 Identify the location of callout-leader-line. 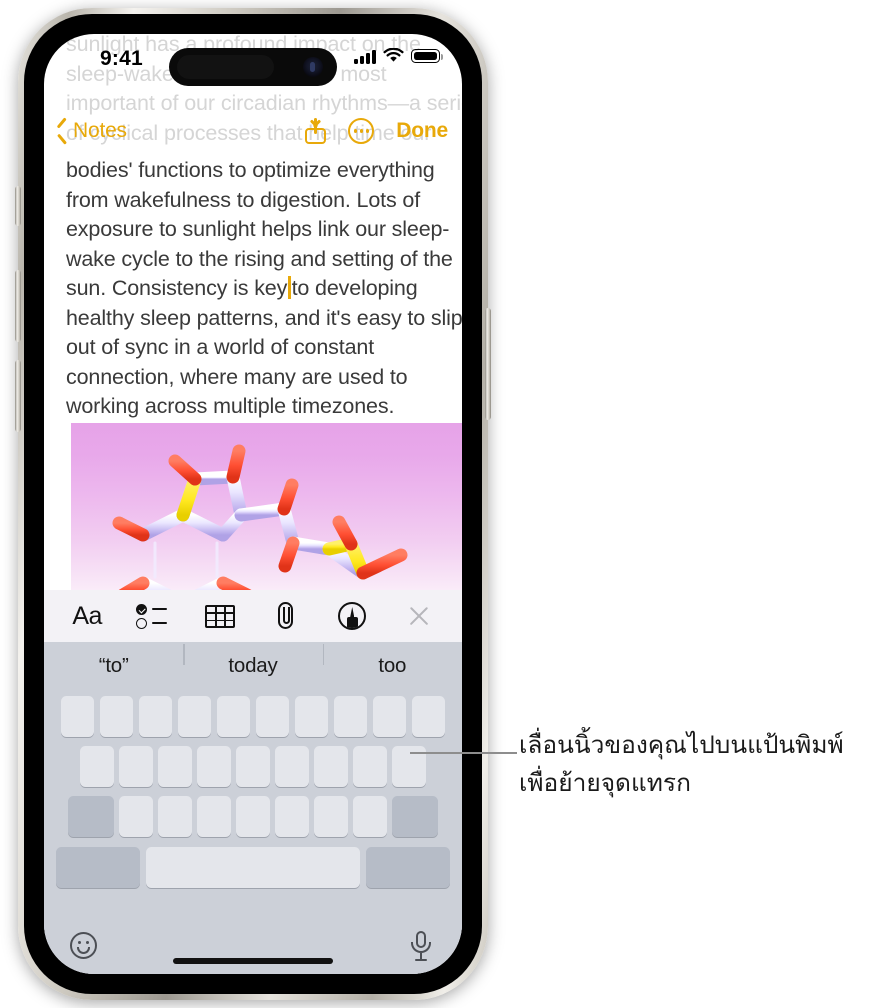
(463, 753).